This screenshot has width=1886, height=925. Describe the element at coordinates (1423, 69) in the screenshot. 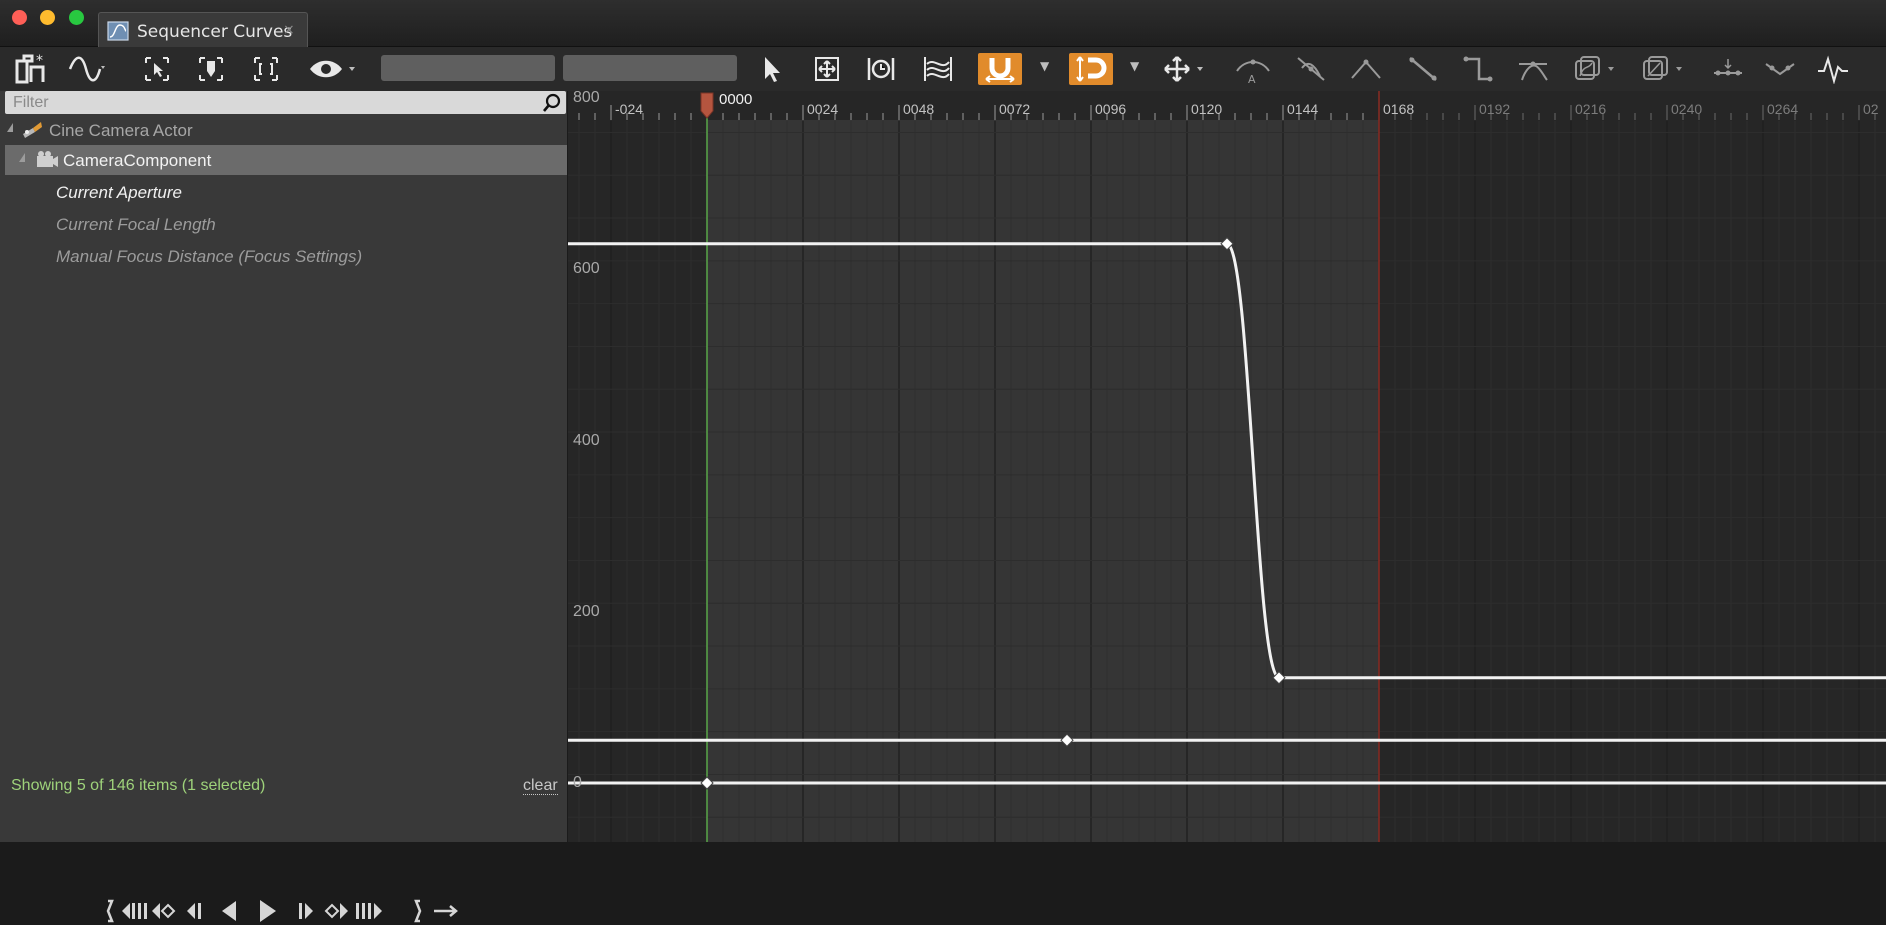

I see `linear-interp-icon` at that location.